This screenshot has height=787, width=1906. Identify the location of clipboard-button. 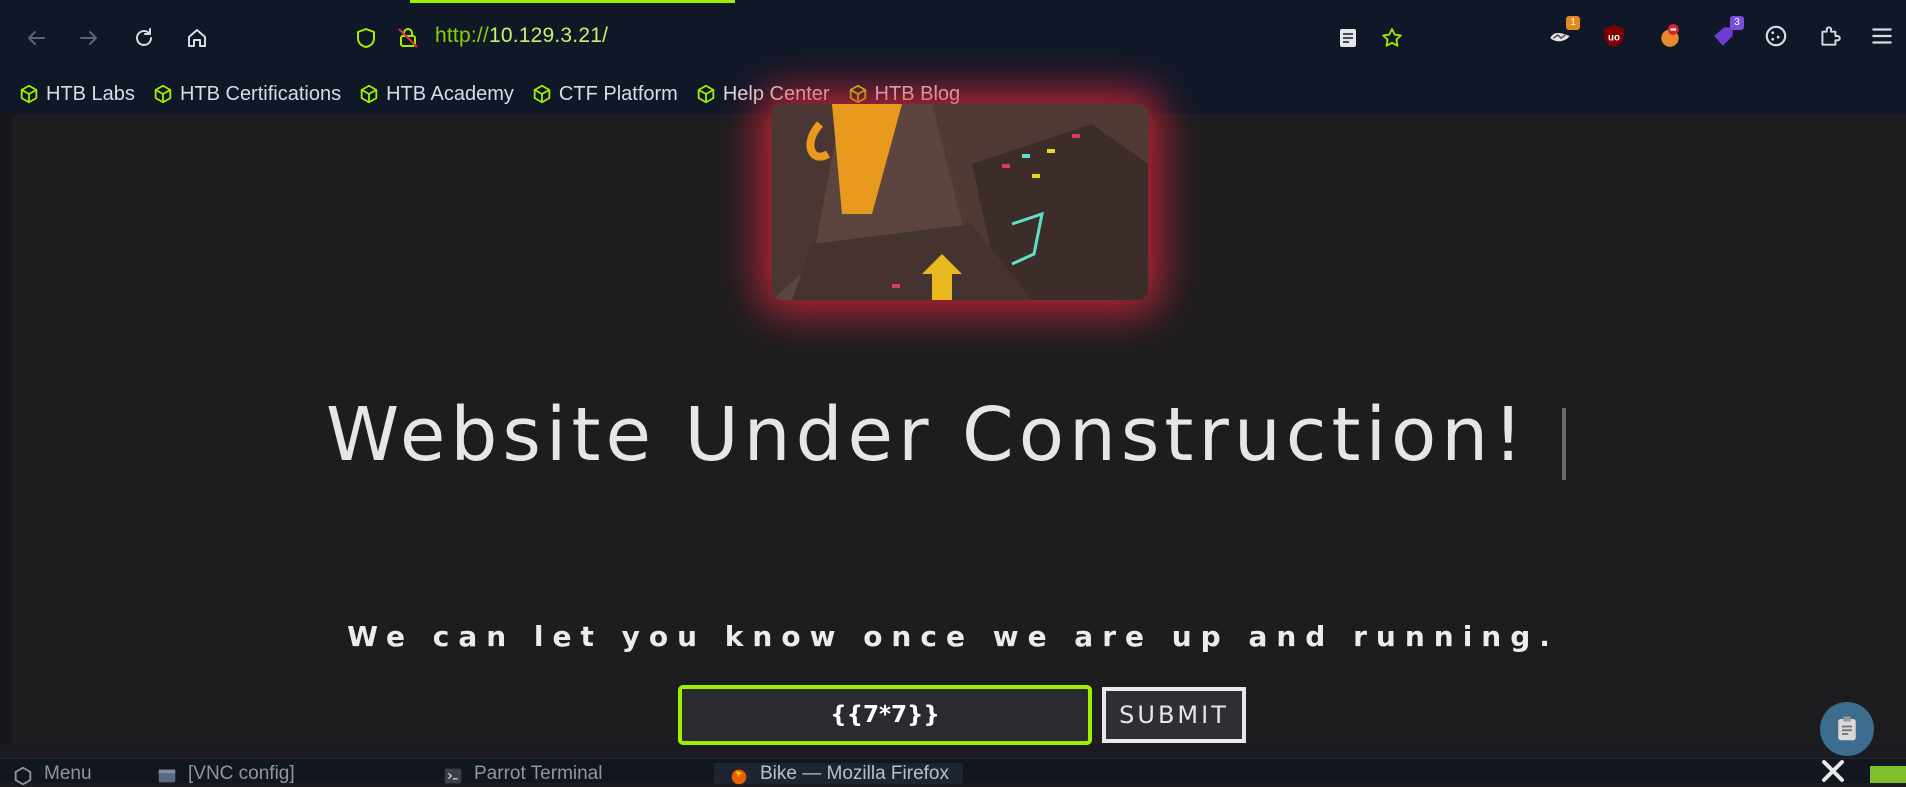
(1847, 729).